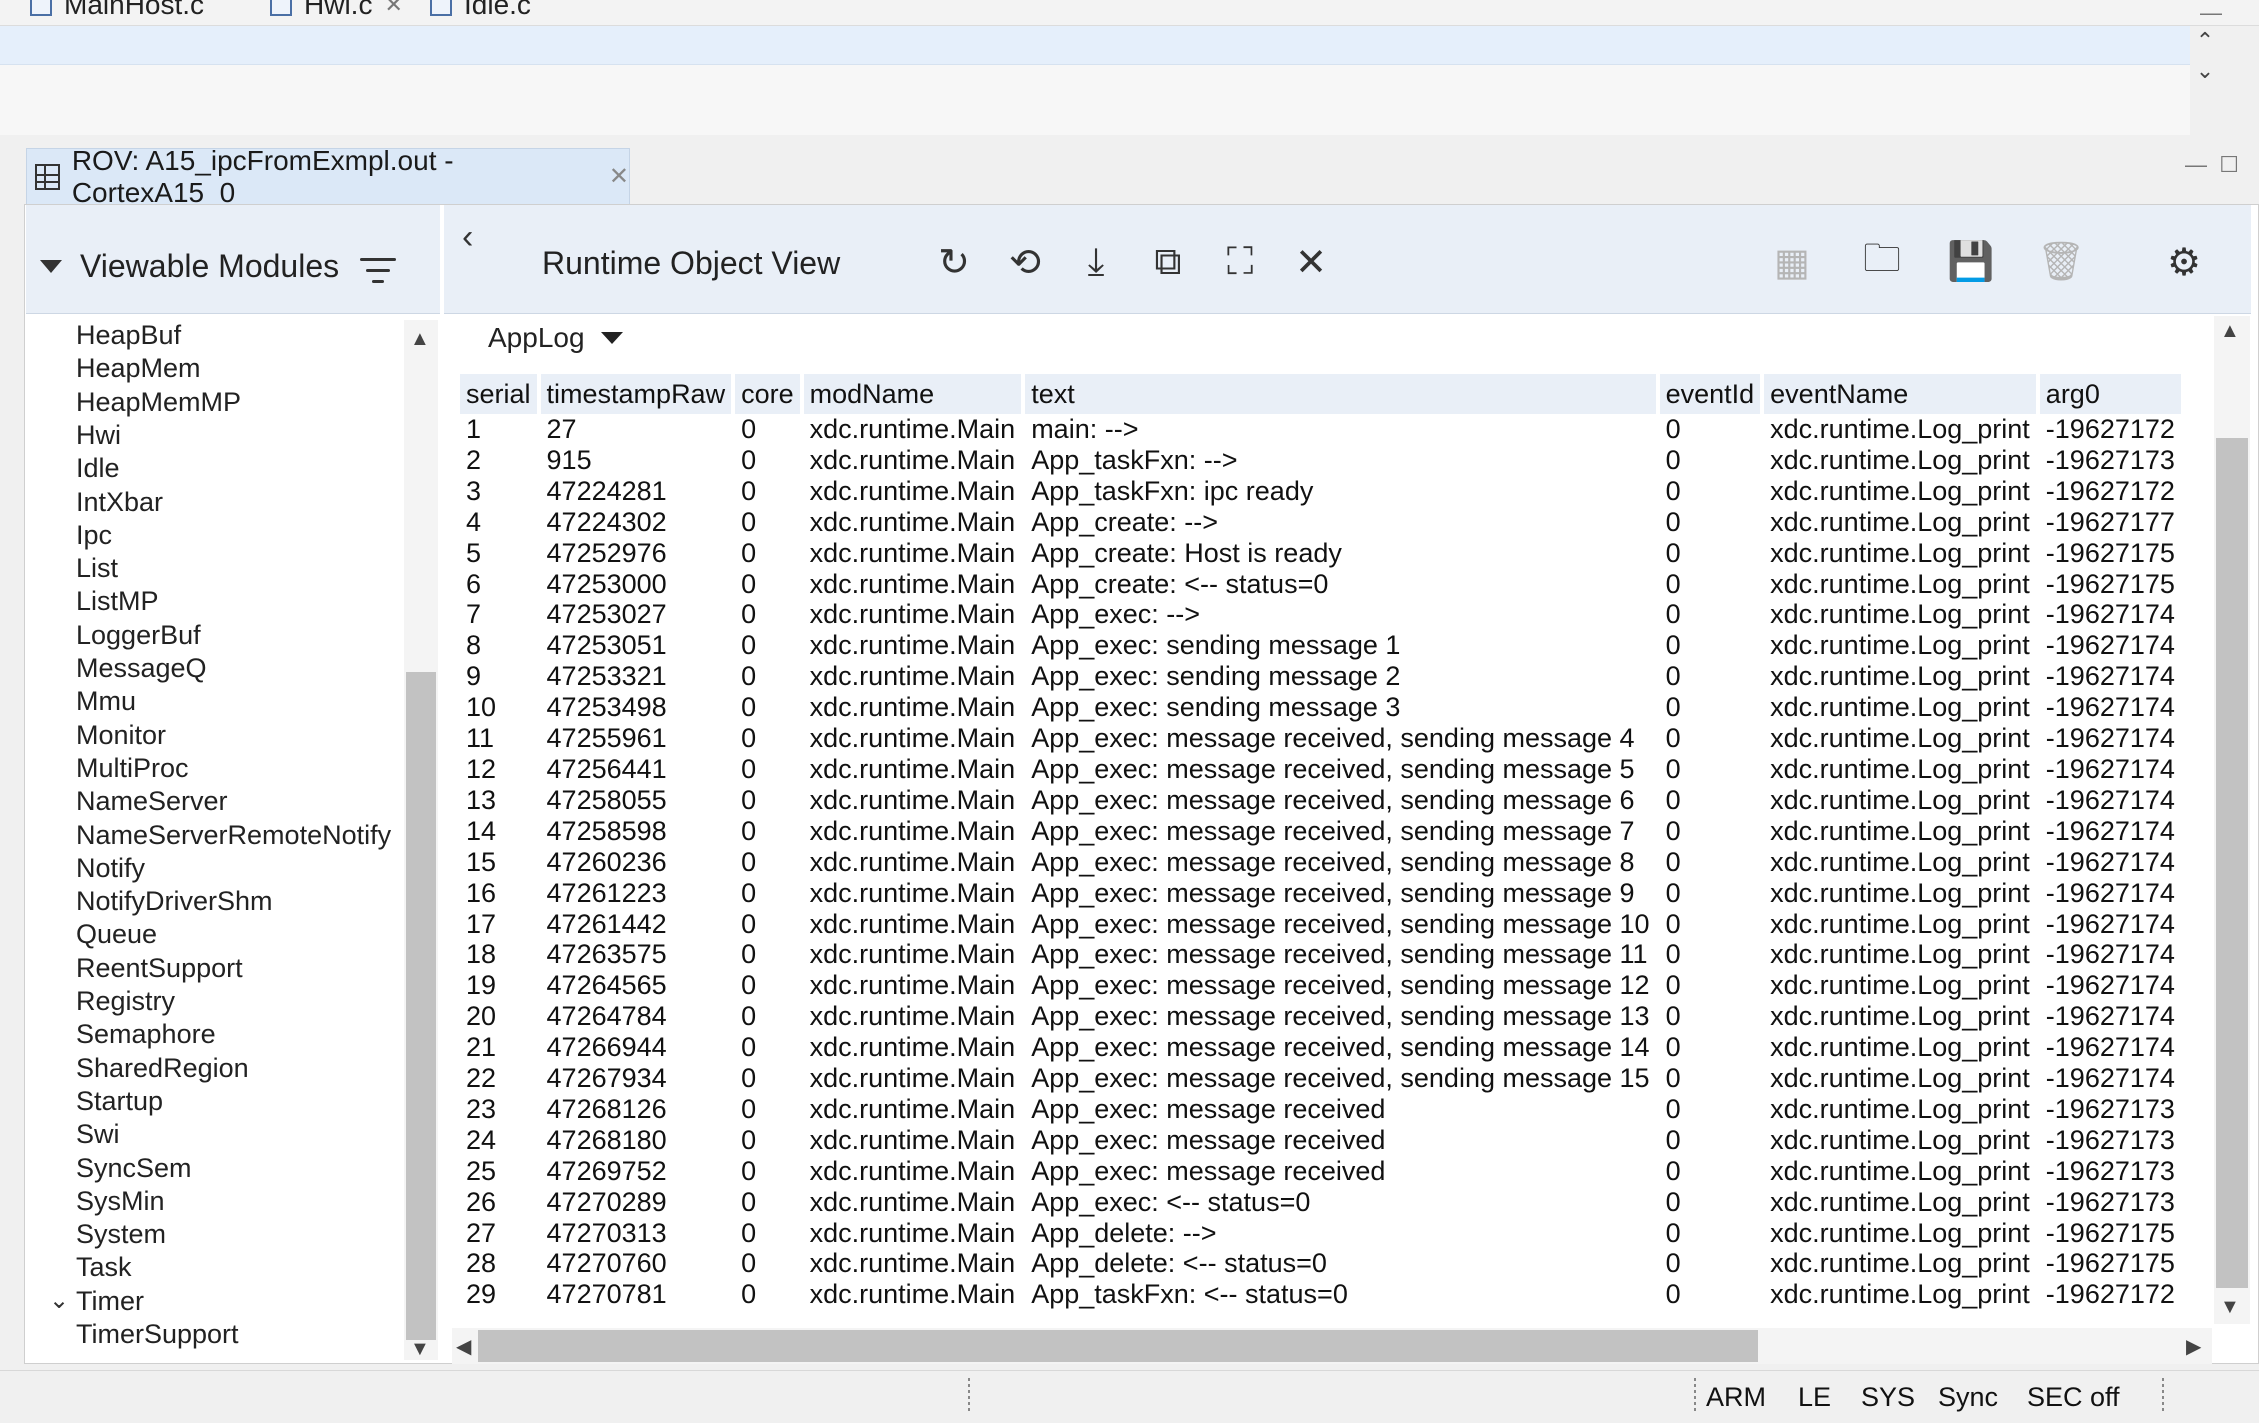 This screenshot has height=1423, width=2259. I want to click on collapse-icon, so click(51, 266).